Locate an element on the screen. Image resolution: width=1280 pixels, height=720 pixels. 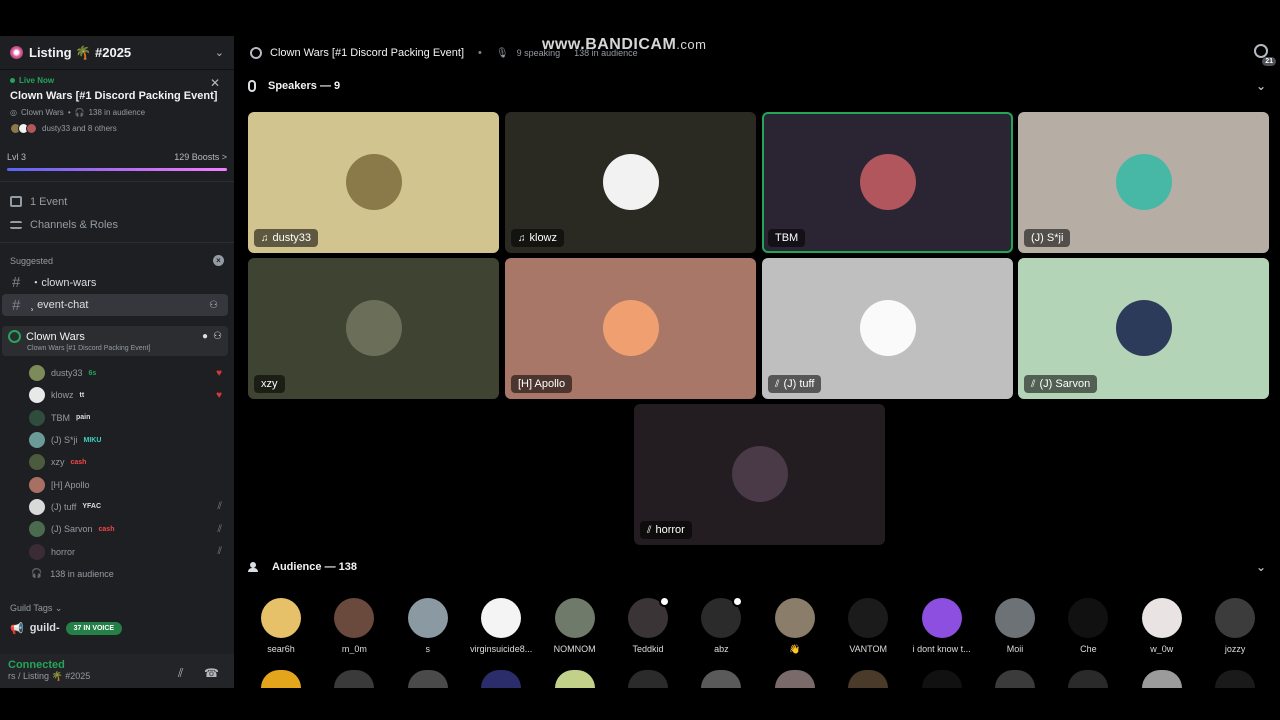
hash-icon: # is located at coordinates (16, 305).